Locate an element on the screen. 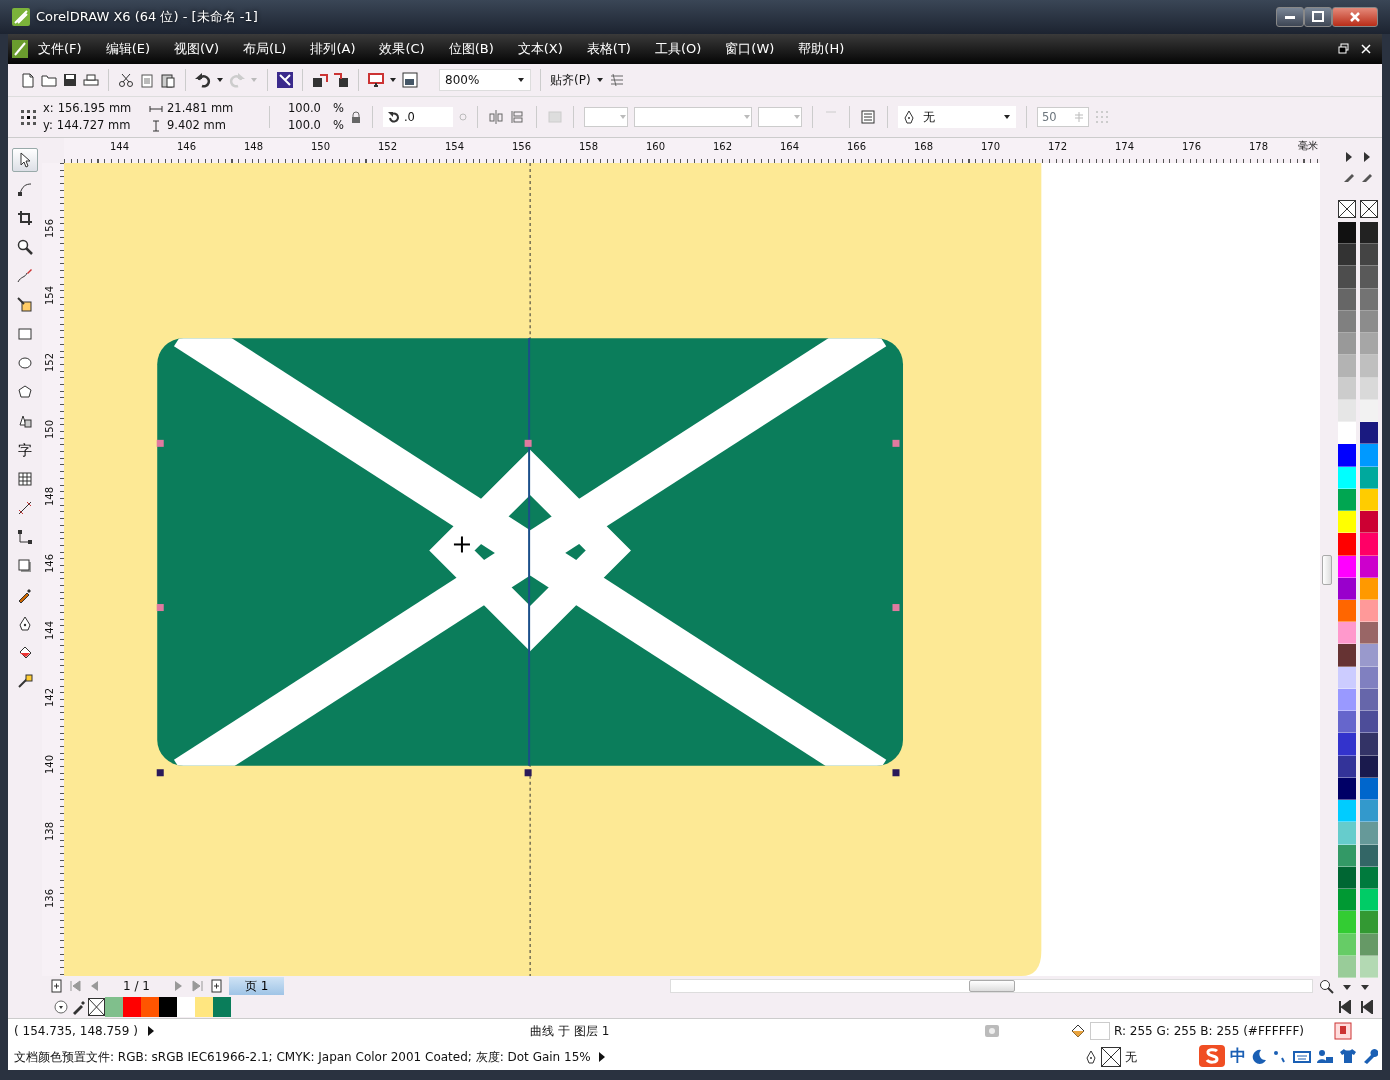 This screenshot has width=1390, height=1080. fill-color-info: R: 255 G: 255 B: 255 (#FFFFFF) is located at coordinates (1208, 1031).